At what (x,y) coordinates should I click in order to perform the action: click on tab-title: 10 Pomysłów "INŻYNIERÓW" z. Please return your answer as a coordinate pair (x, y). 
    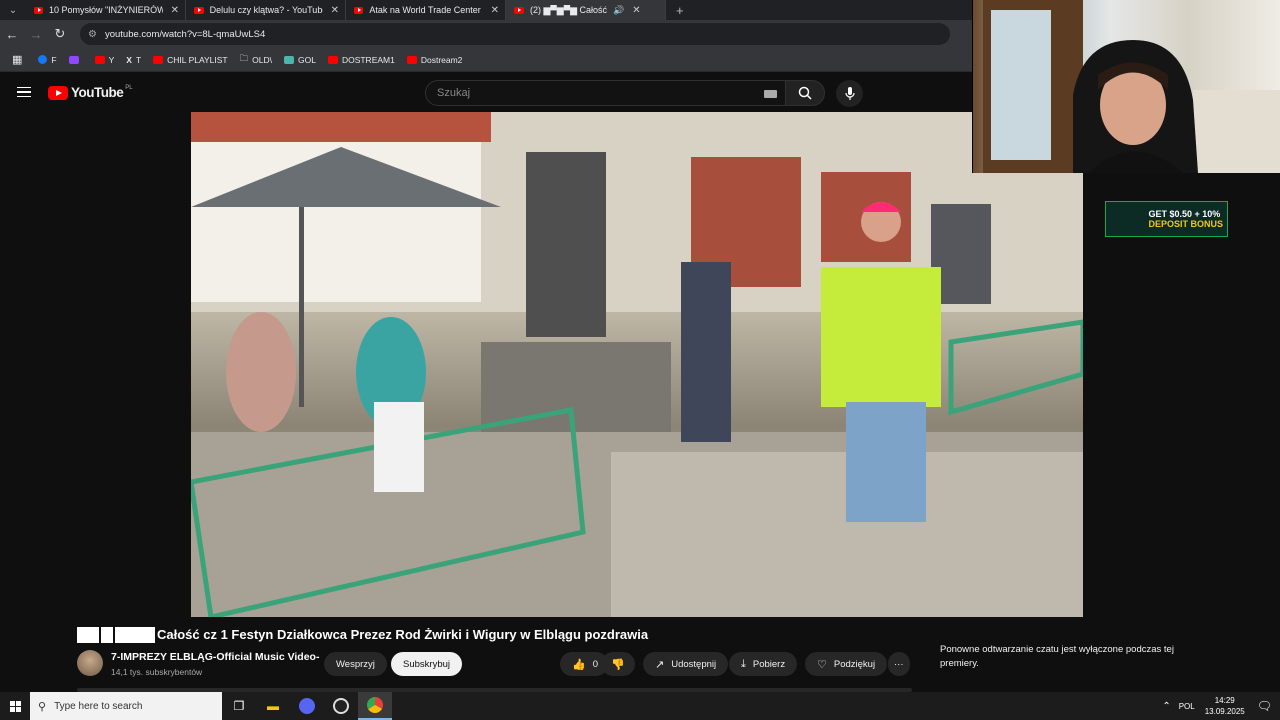
    Looking at the image, I should click on (105, 10).